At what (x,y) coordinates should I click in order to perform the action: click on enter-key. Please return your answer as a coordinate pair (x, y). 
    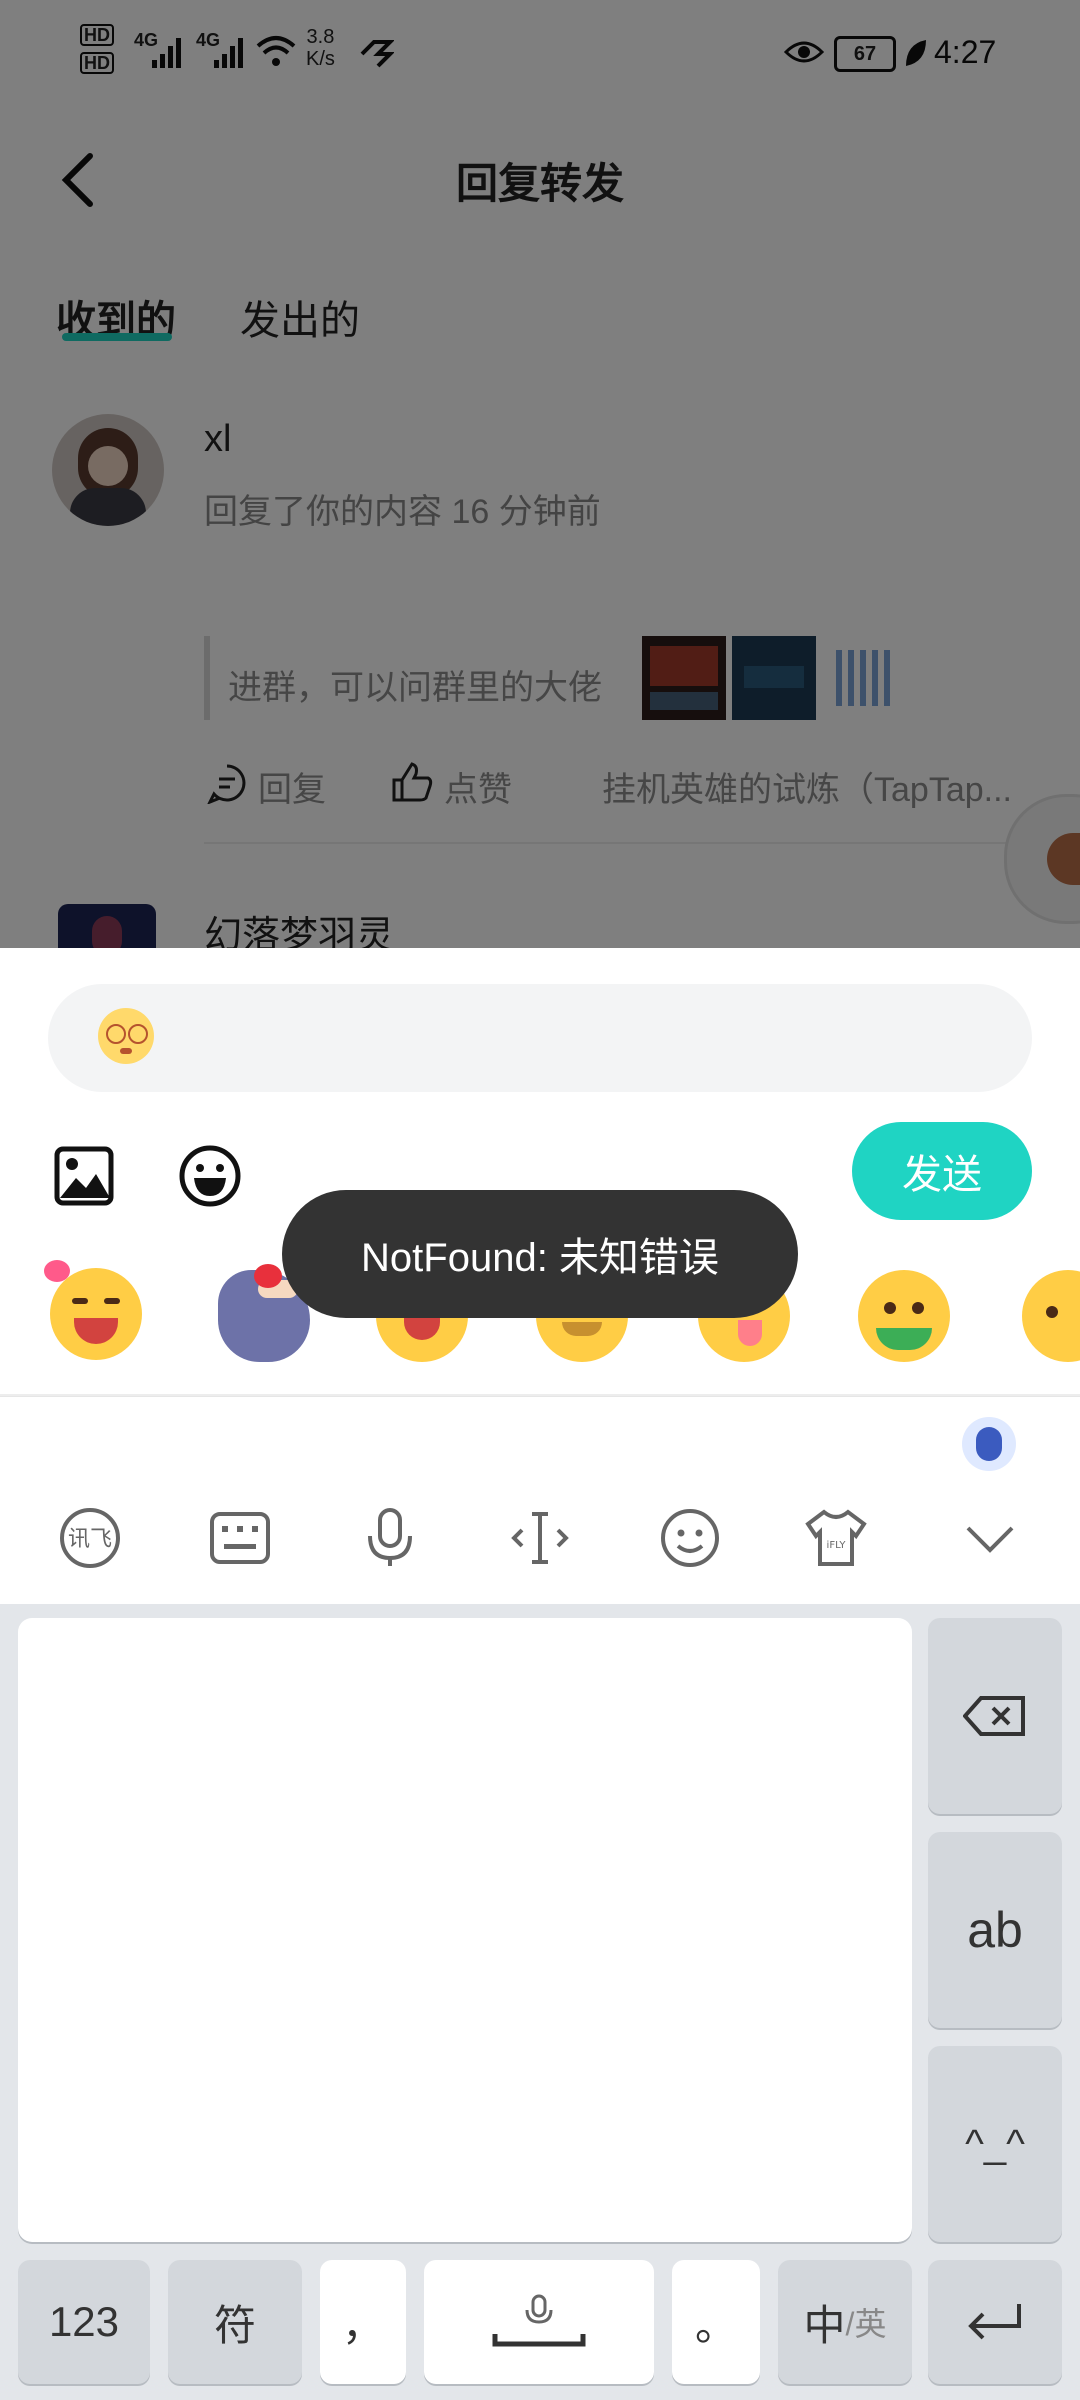
    Looking at the image, I should click on (995, 2322).